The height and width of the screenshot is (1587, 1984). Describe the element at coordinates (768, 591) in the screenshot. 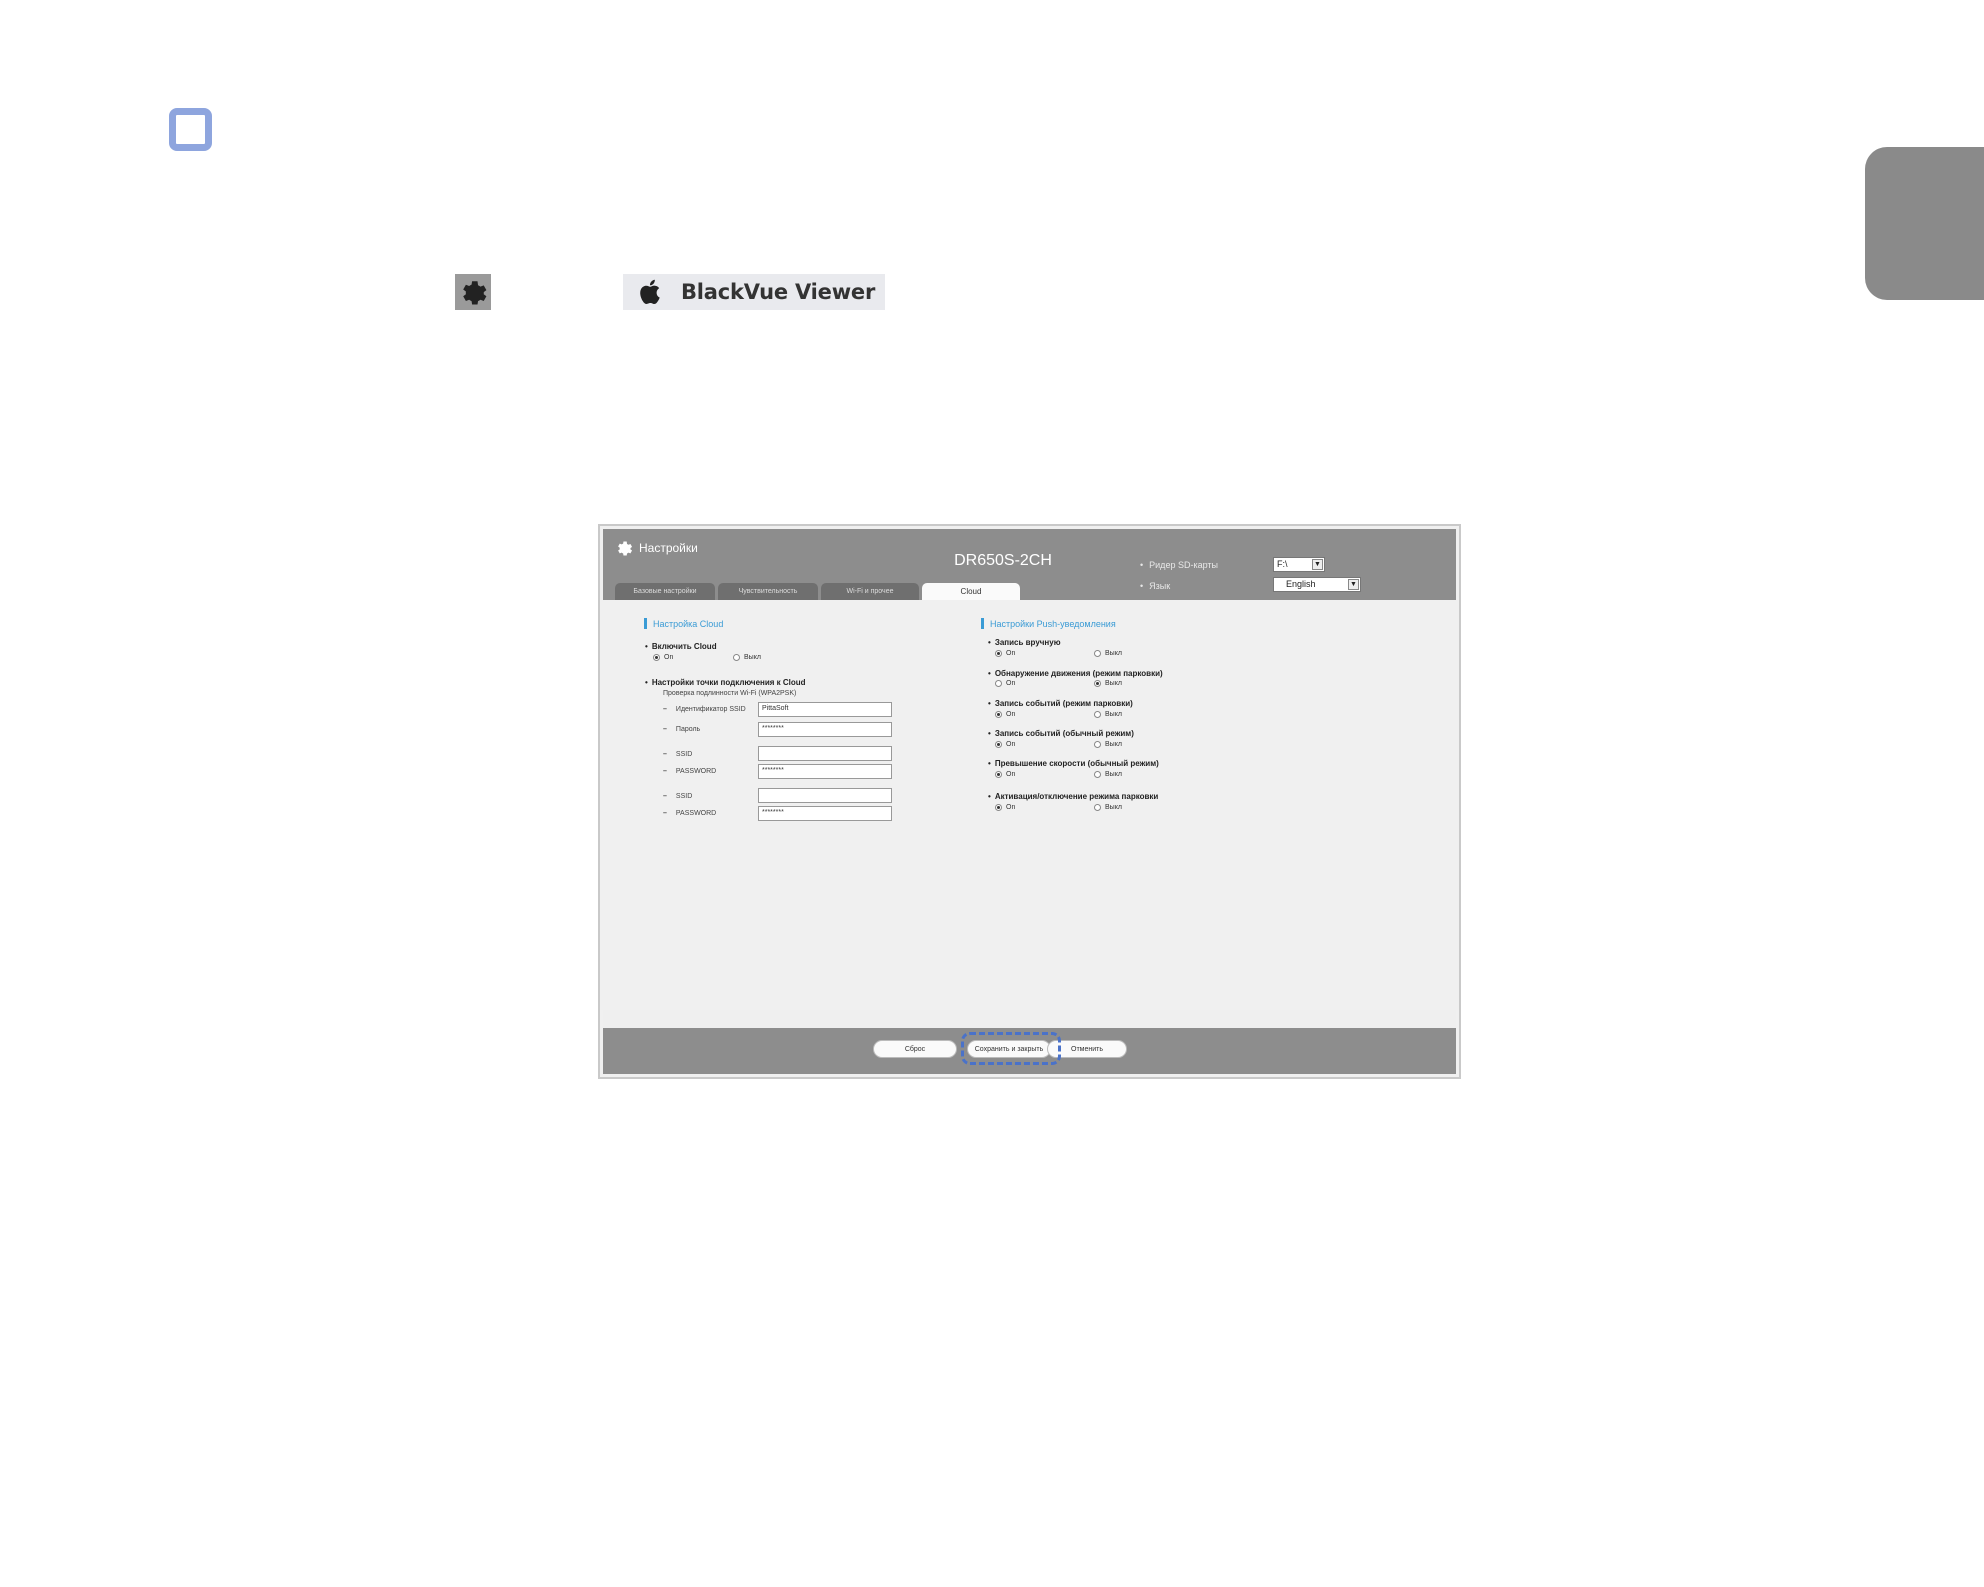

I see `tab-sensitivity: Чувствительность` at that location.